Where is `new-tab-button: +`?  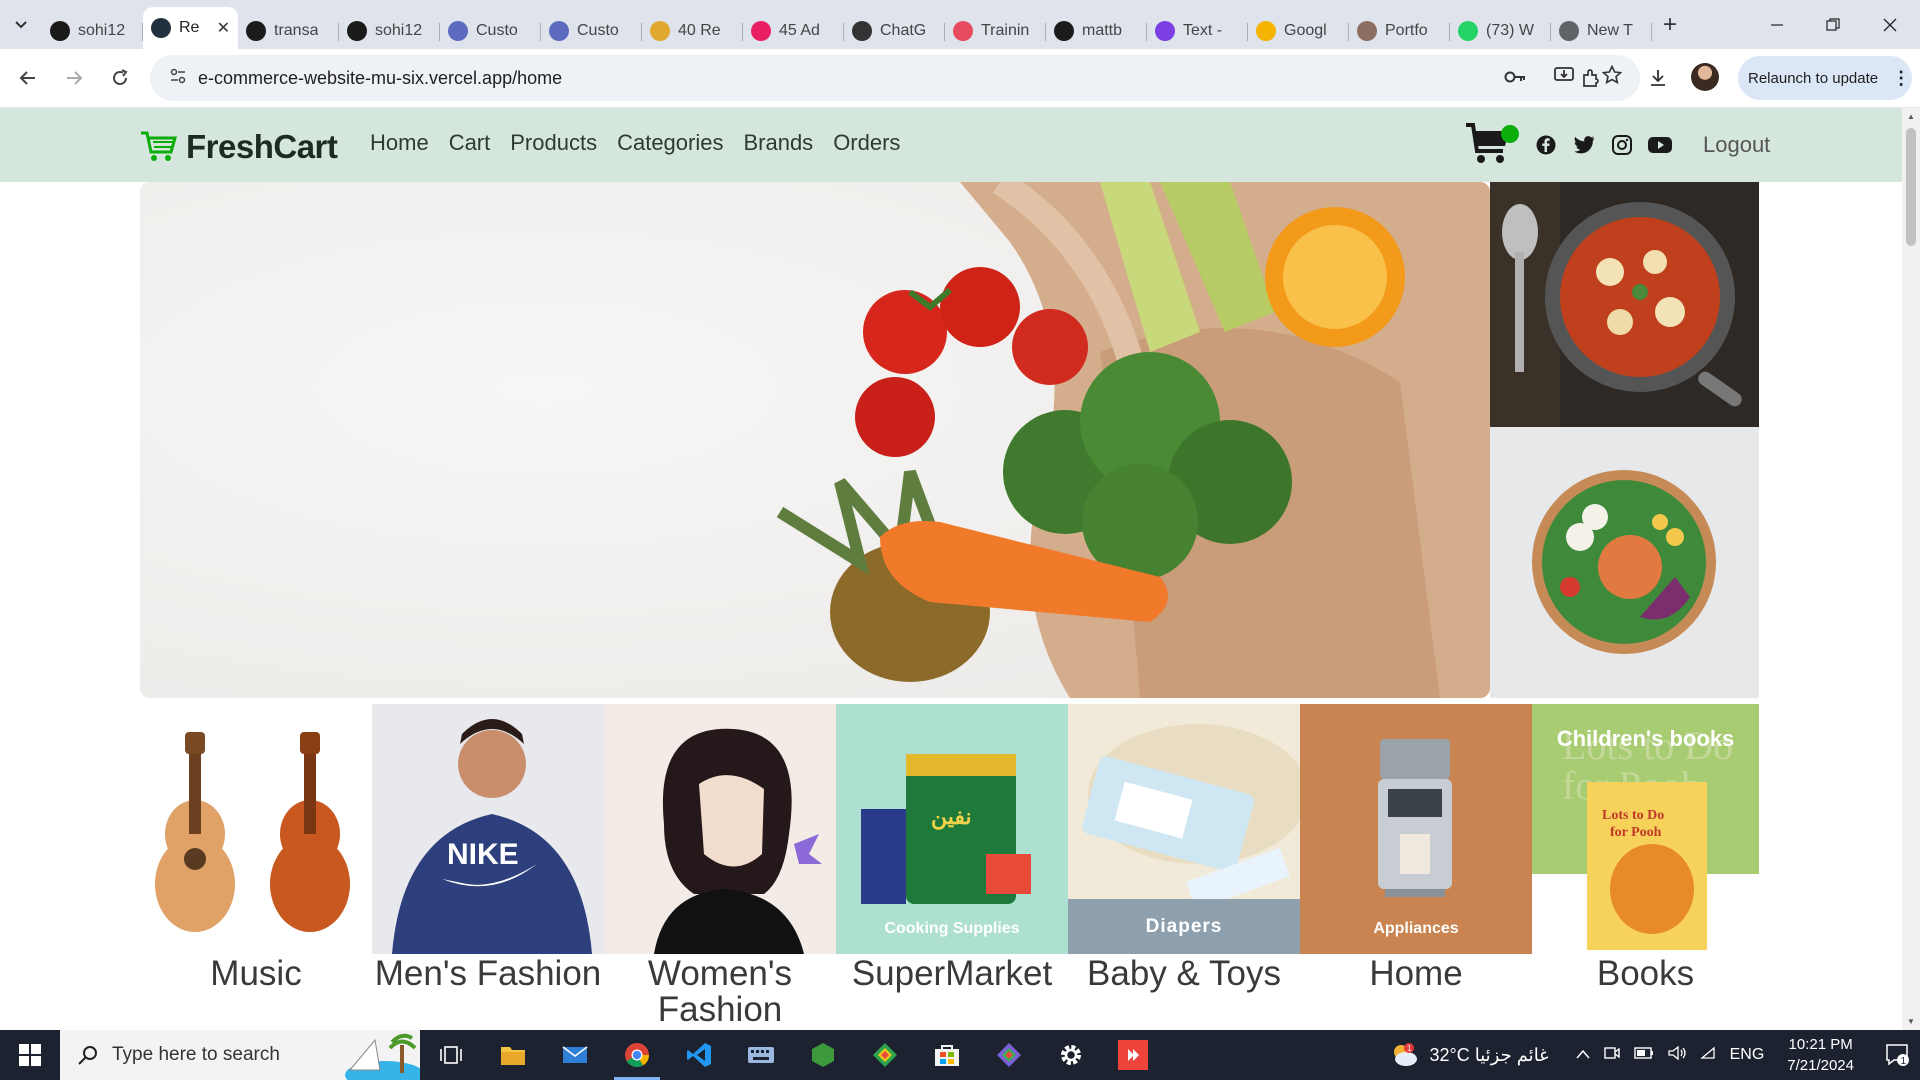
new-tab-button: + is located at coordinates (1670, 25).